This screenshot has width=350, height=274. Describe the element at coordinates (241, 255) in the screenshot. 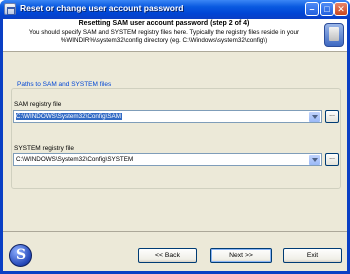

I see `next-button: Next >>` at that location.